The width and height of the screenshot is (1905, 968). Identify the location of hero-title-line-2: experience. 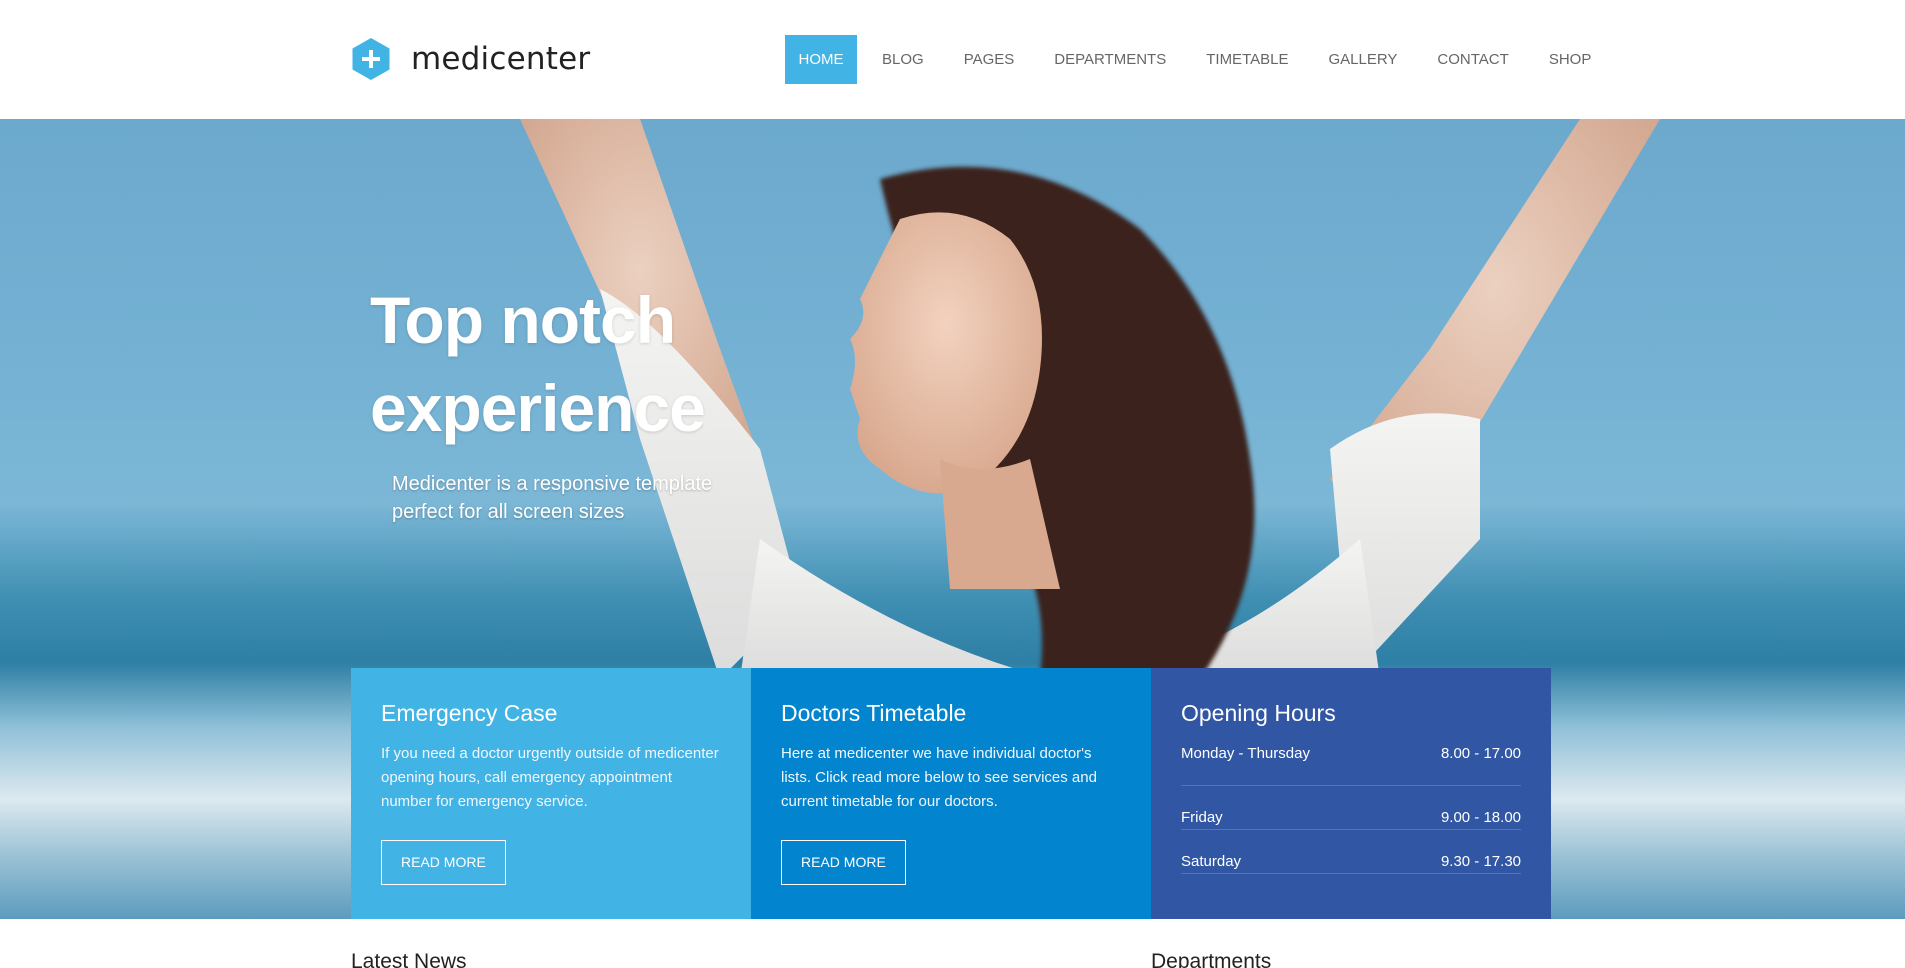
(538, 408).